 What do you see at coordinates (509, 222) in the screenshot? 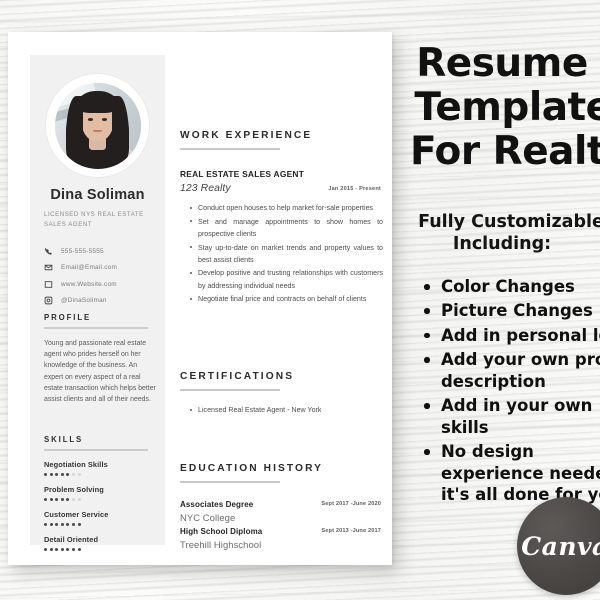
I see `promo-subtitle-line-1: Fully Customizable` at bounding box center [509, 222].